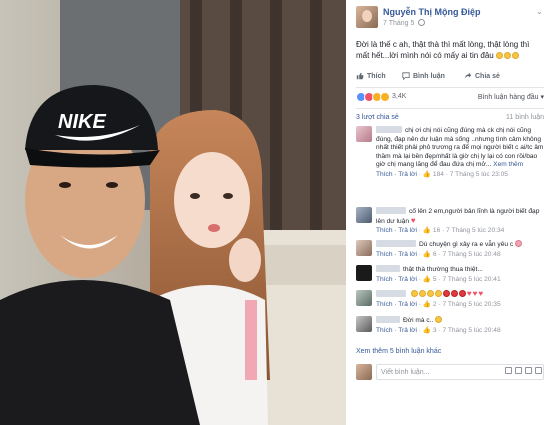  What do you see at coordinates (540, 12) in the screenshot?
I see `chevron-down-icon: ⌄` at bounding box center [540, 12].